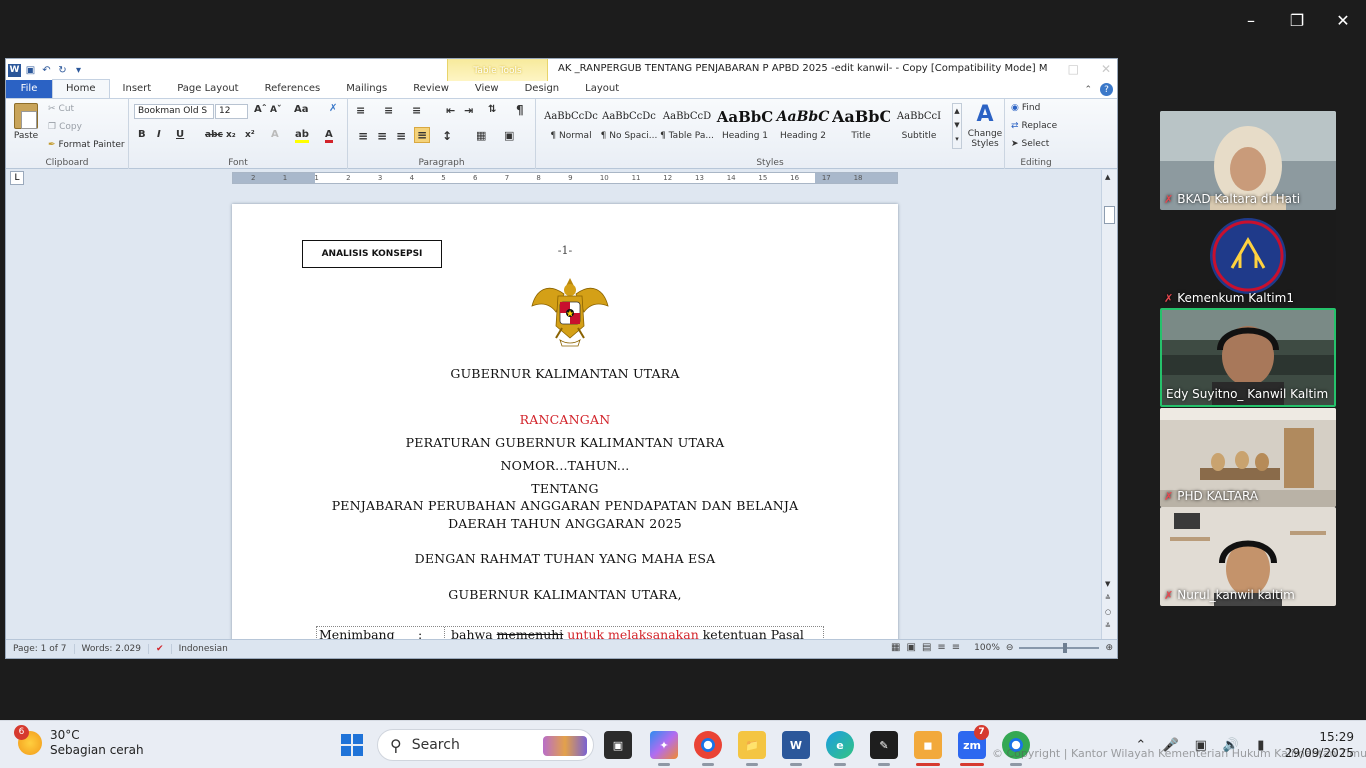 The width and height of the screenshot is (1366, 768). I want to click on show-hidden-icon: ⌃, so click(1141, 745).